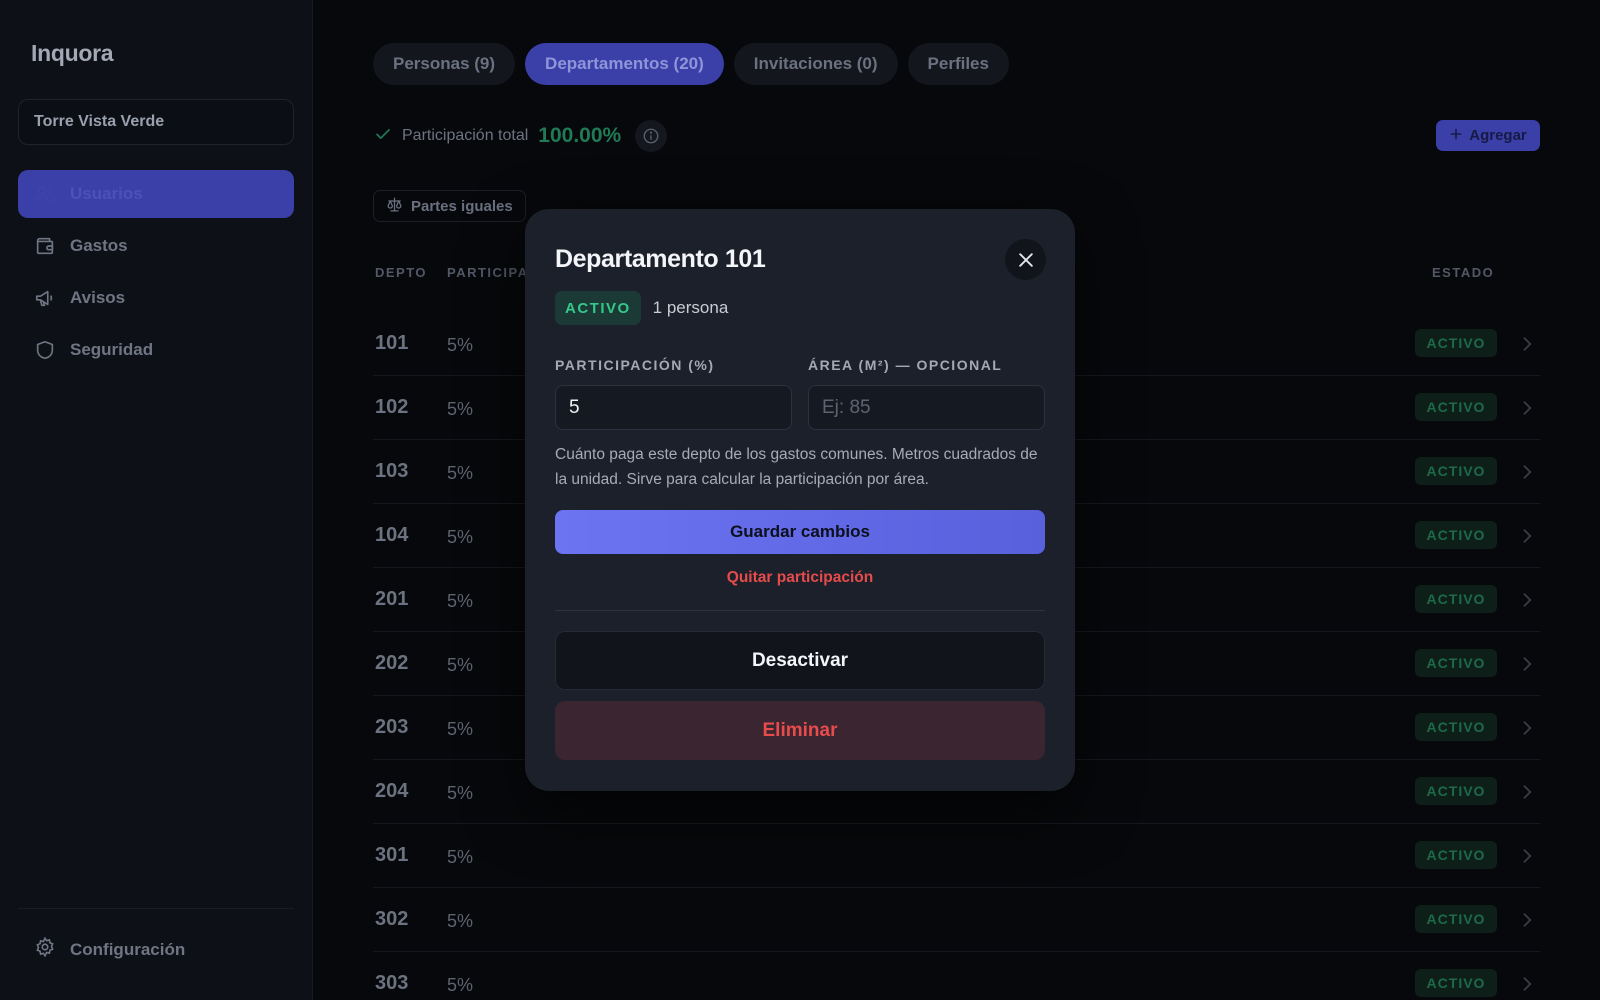 The image size is (1600, 1000). I want to click on area-input: Ej: 85, so click(926, 407).